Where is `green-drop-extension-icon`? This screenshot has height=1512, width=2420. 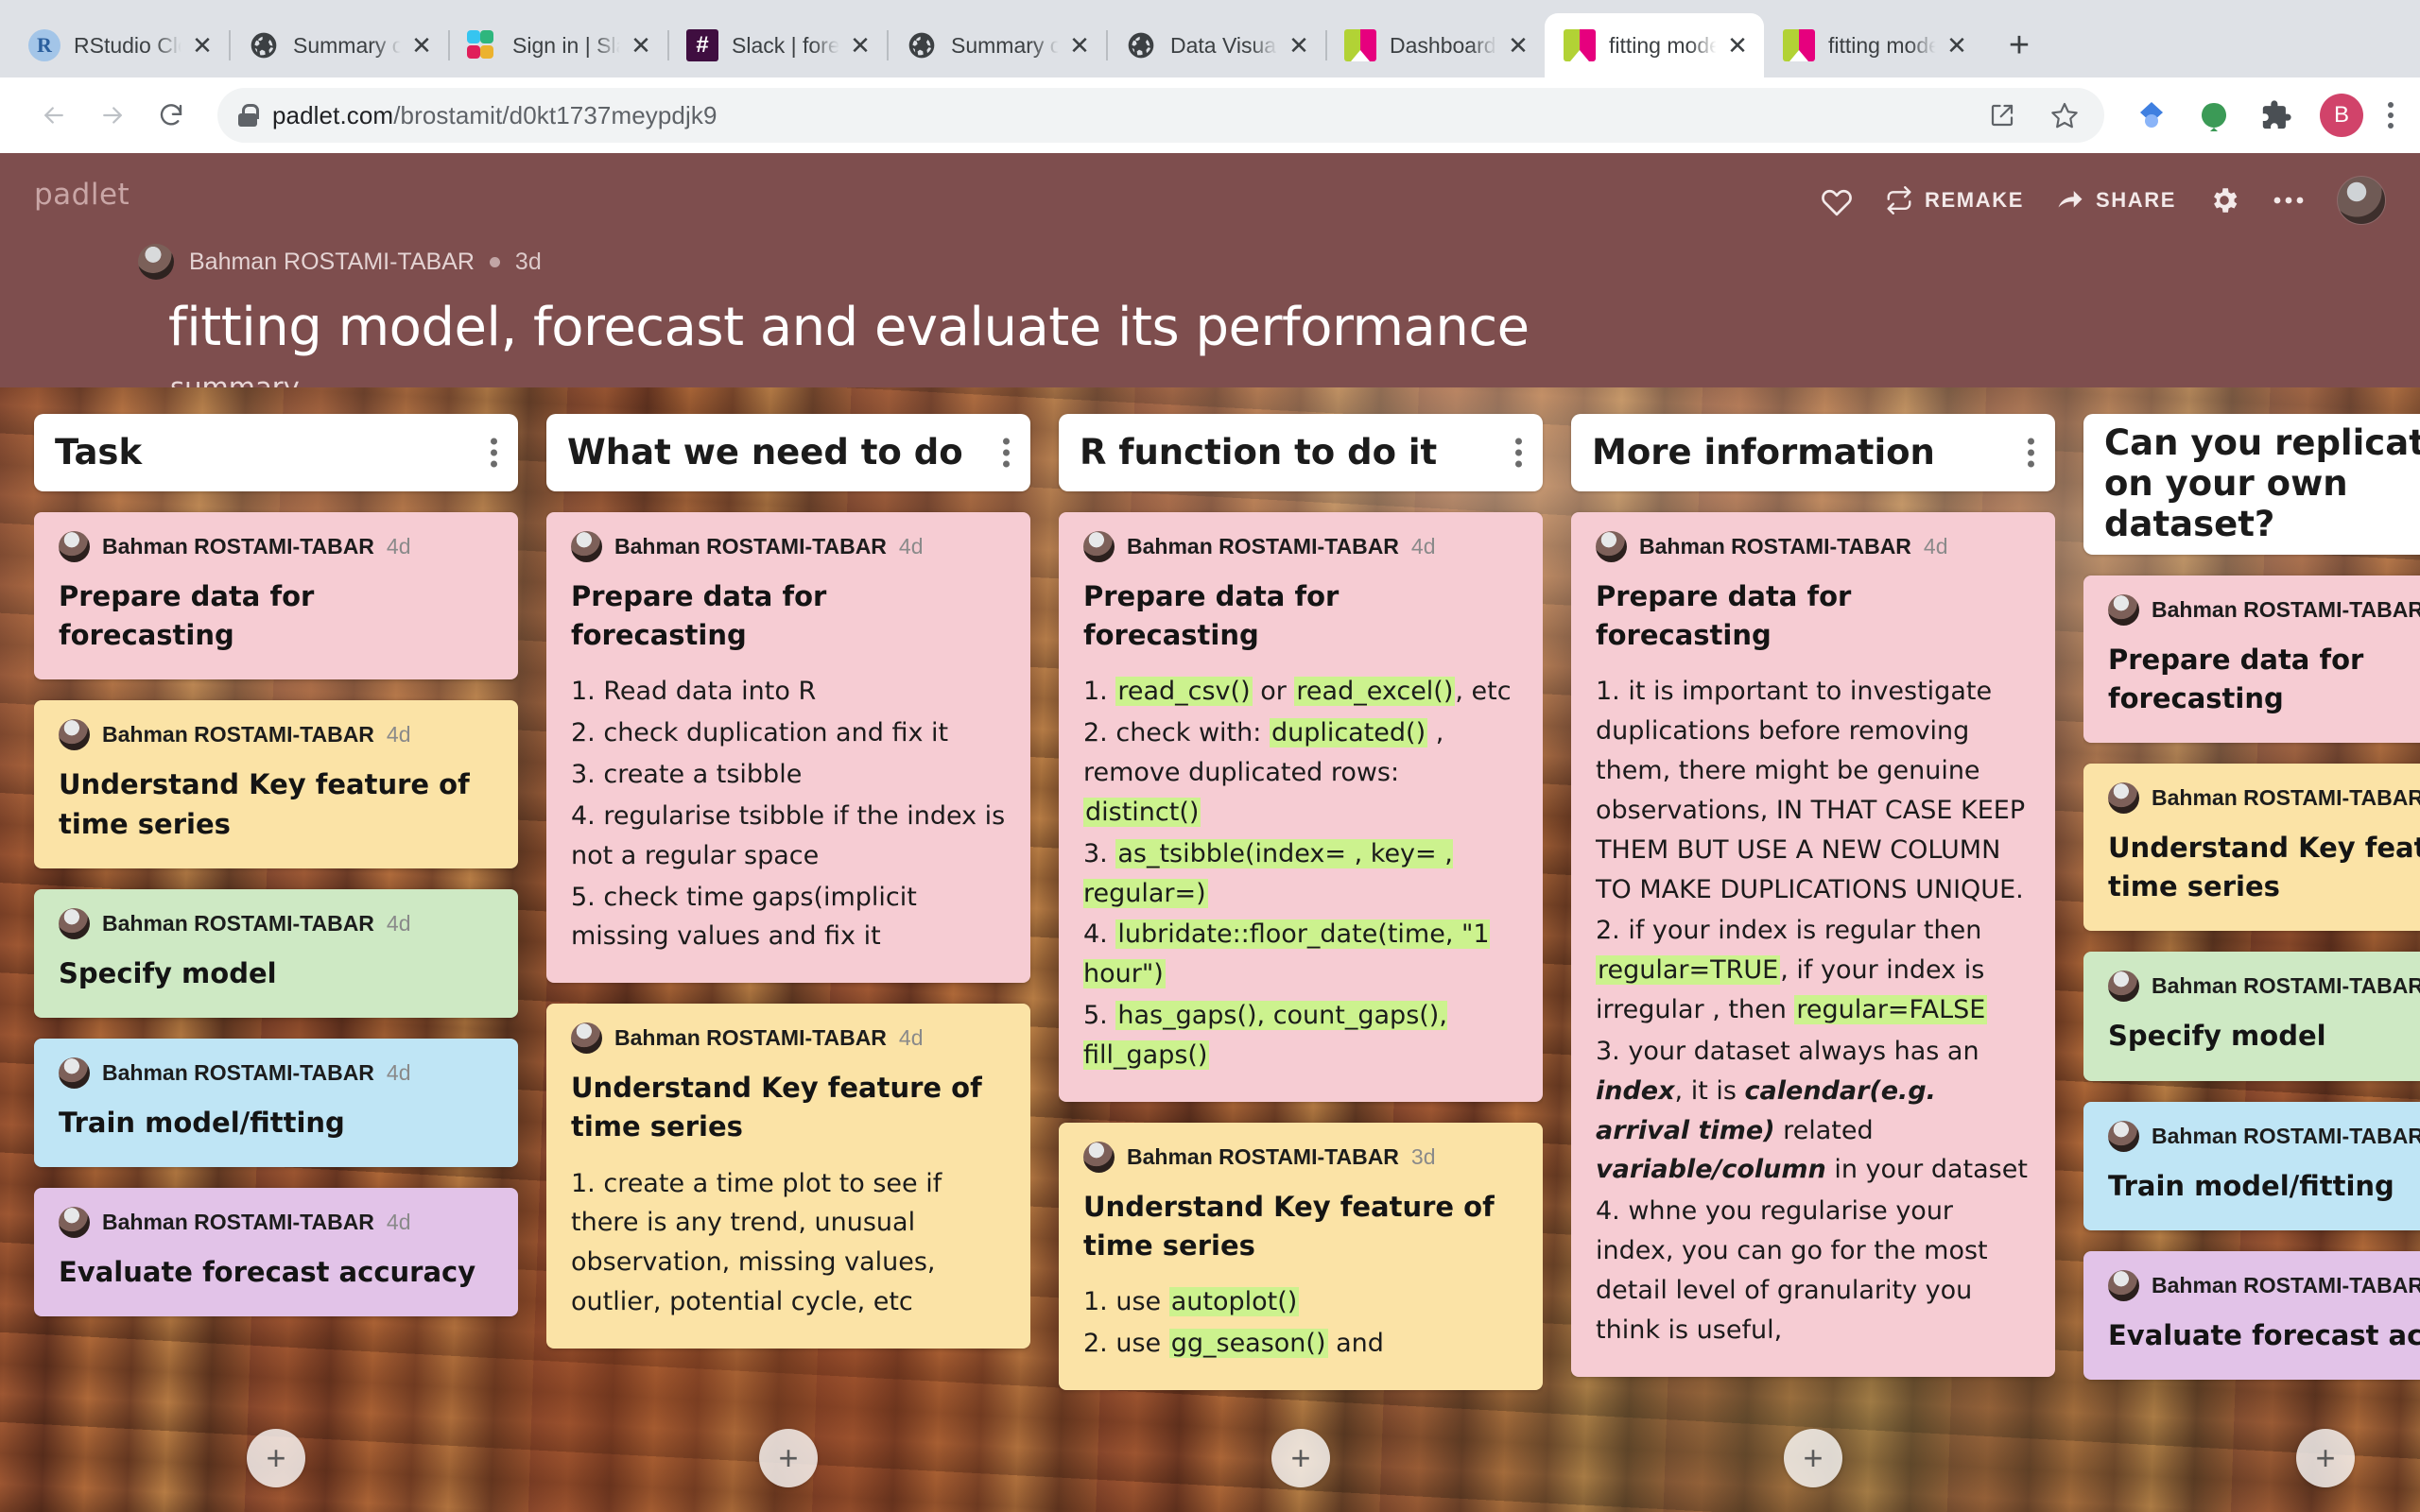
green-drop-extension-icon is located at coordinates (2214, 115).